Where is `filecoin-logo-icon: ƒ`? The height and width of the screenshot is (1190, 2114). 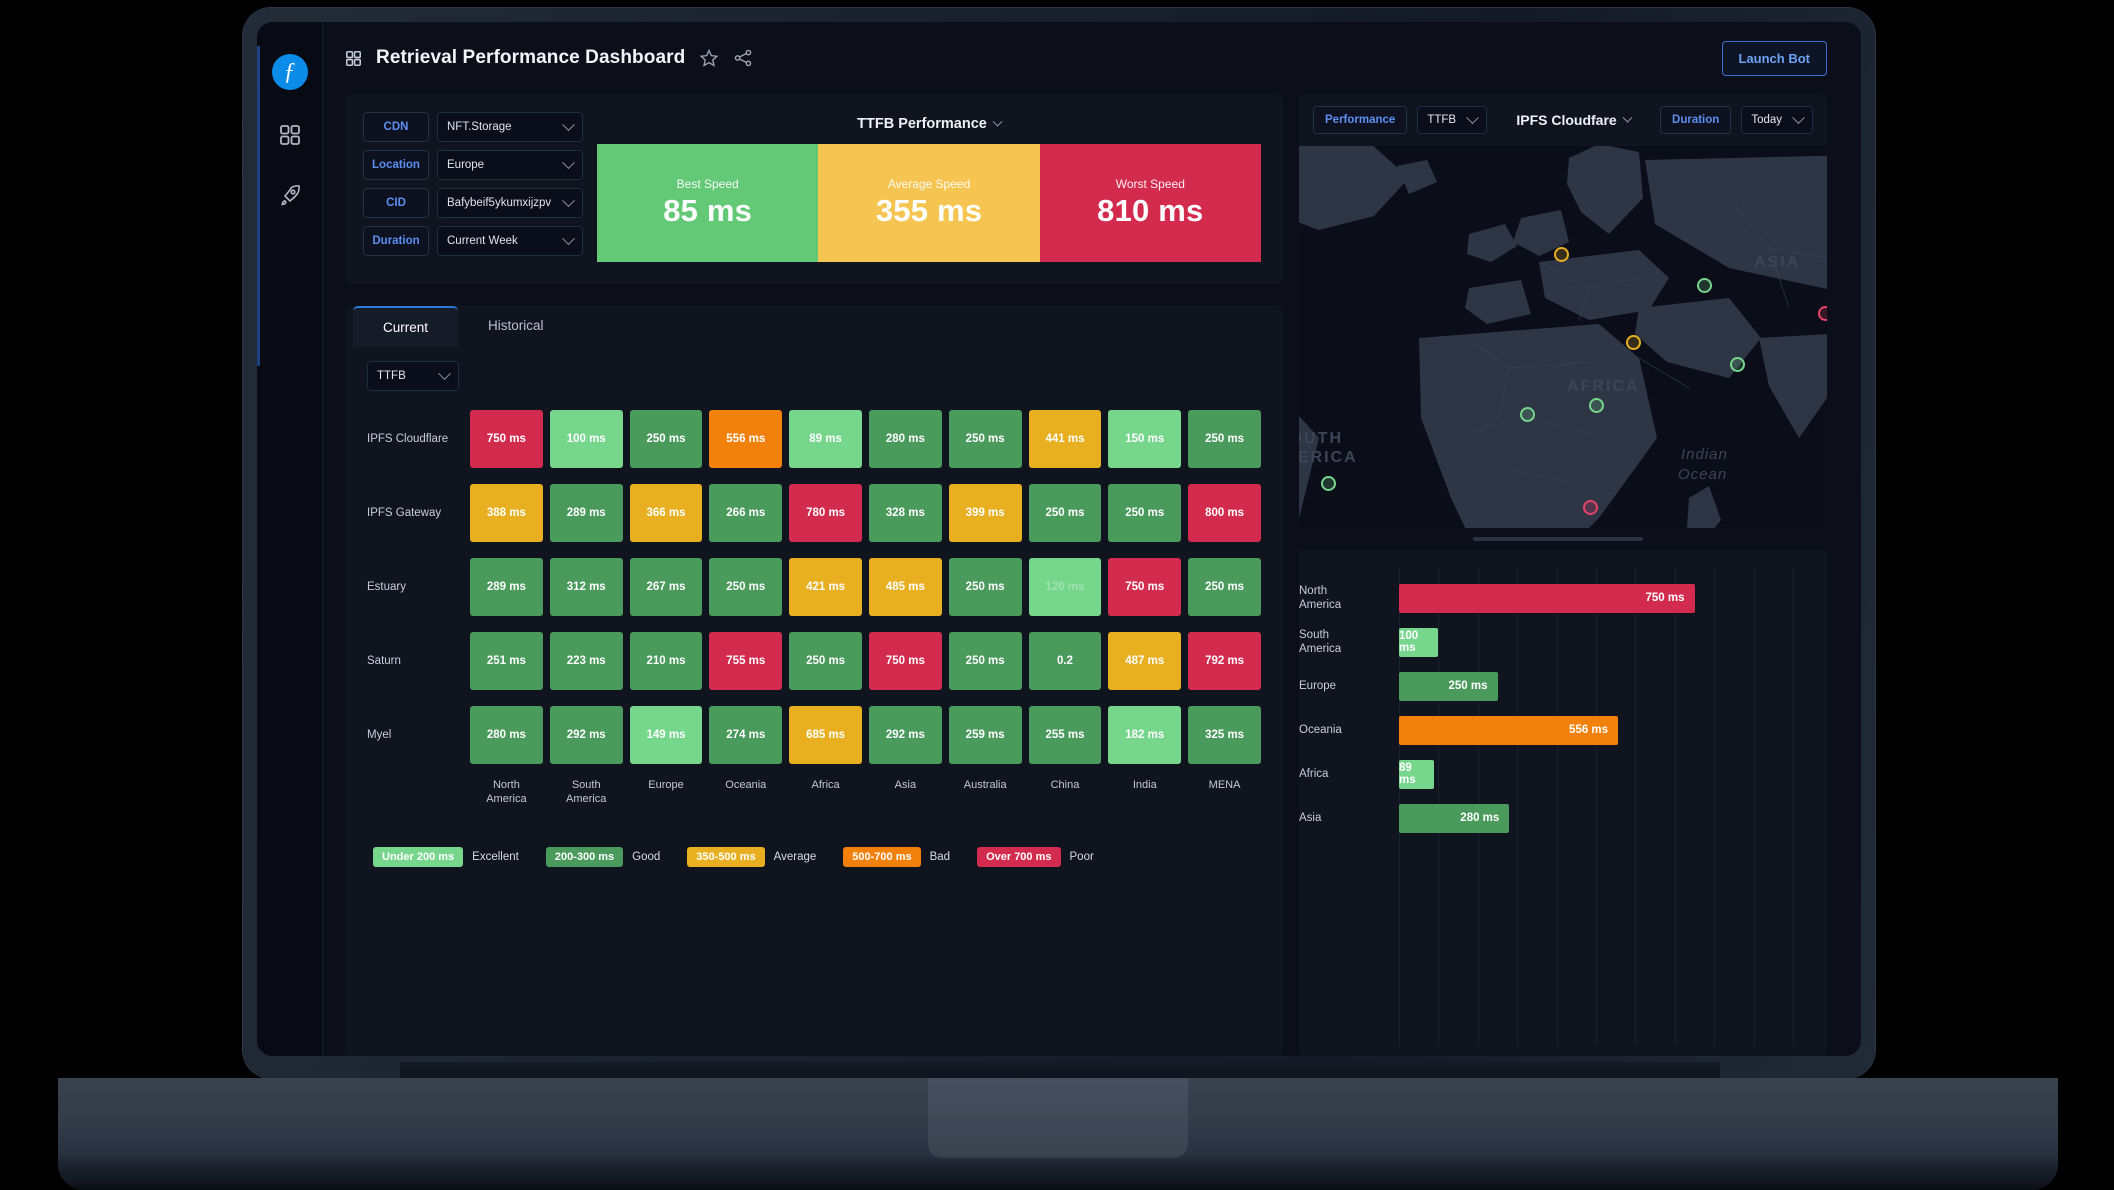
filecoin-logo-icon: ƒ is located at coordinates (289, 72).